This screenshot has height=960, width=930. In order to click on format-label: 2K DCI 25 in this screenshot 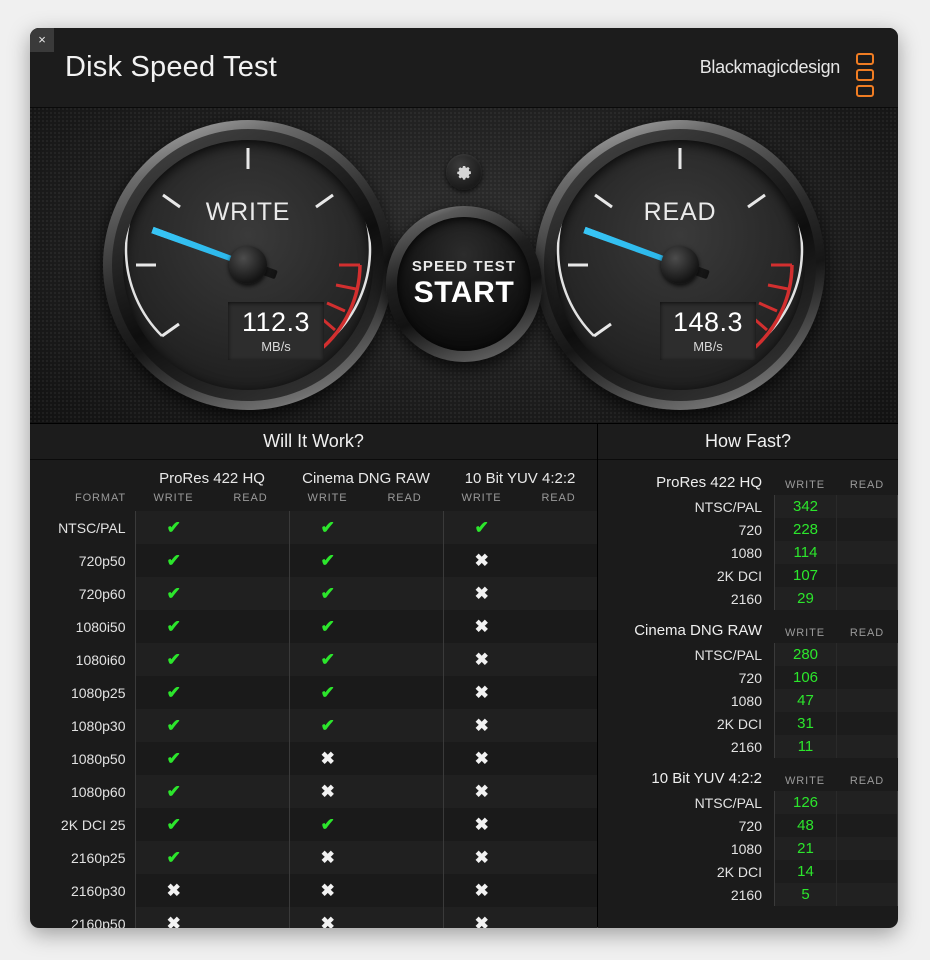, I will do `click(93, 824)`.